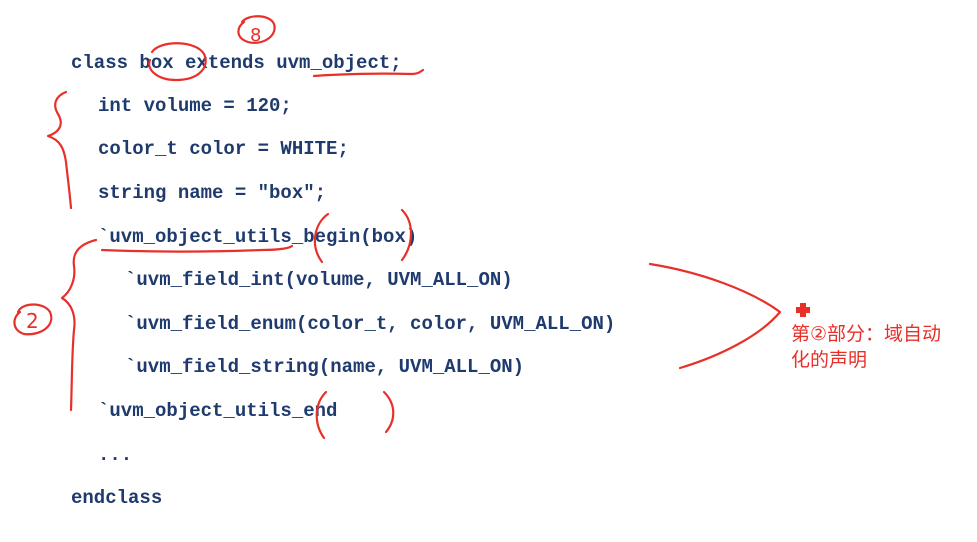 The image size is (977, 542). What do you see at coordinates (881, 347) in the screenshot?
I see `annotation-note: 第②部分：域自动 化的声明` at bounding box center [881, 347].